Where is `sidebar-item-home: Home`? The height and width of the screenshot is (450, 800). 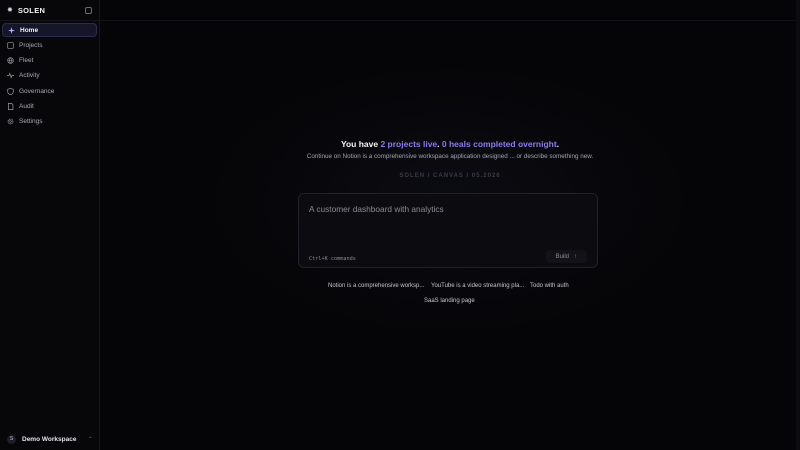 sidebar-item-home: Home is located at coordinates (49, 30).